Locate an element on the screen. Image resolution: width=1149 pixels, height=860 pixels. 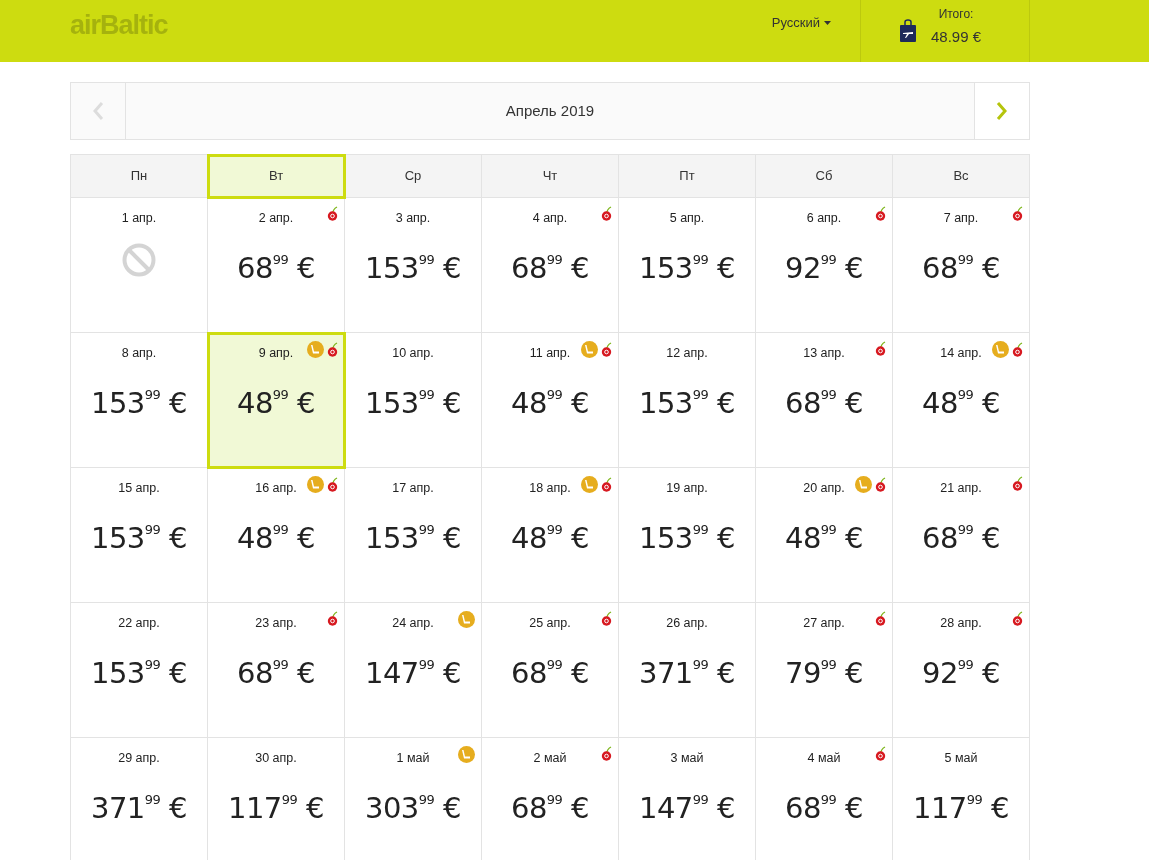
day-date: 24 апр. is located at coordinates (413, 624).